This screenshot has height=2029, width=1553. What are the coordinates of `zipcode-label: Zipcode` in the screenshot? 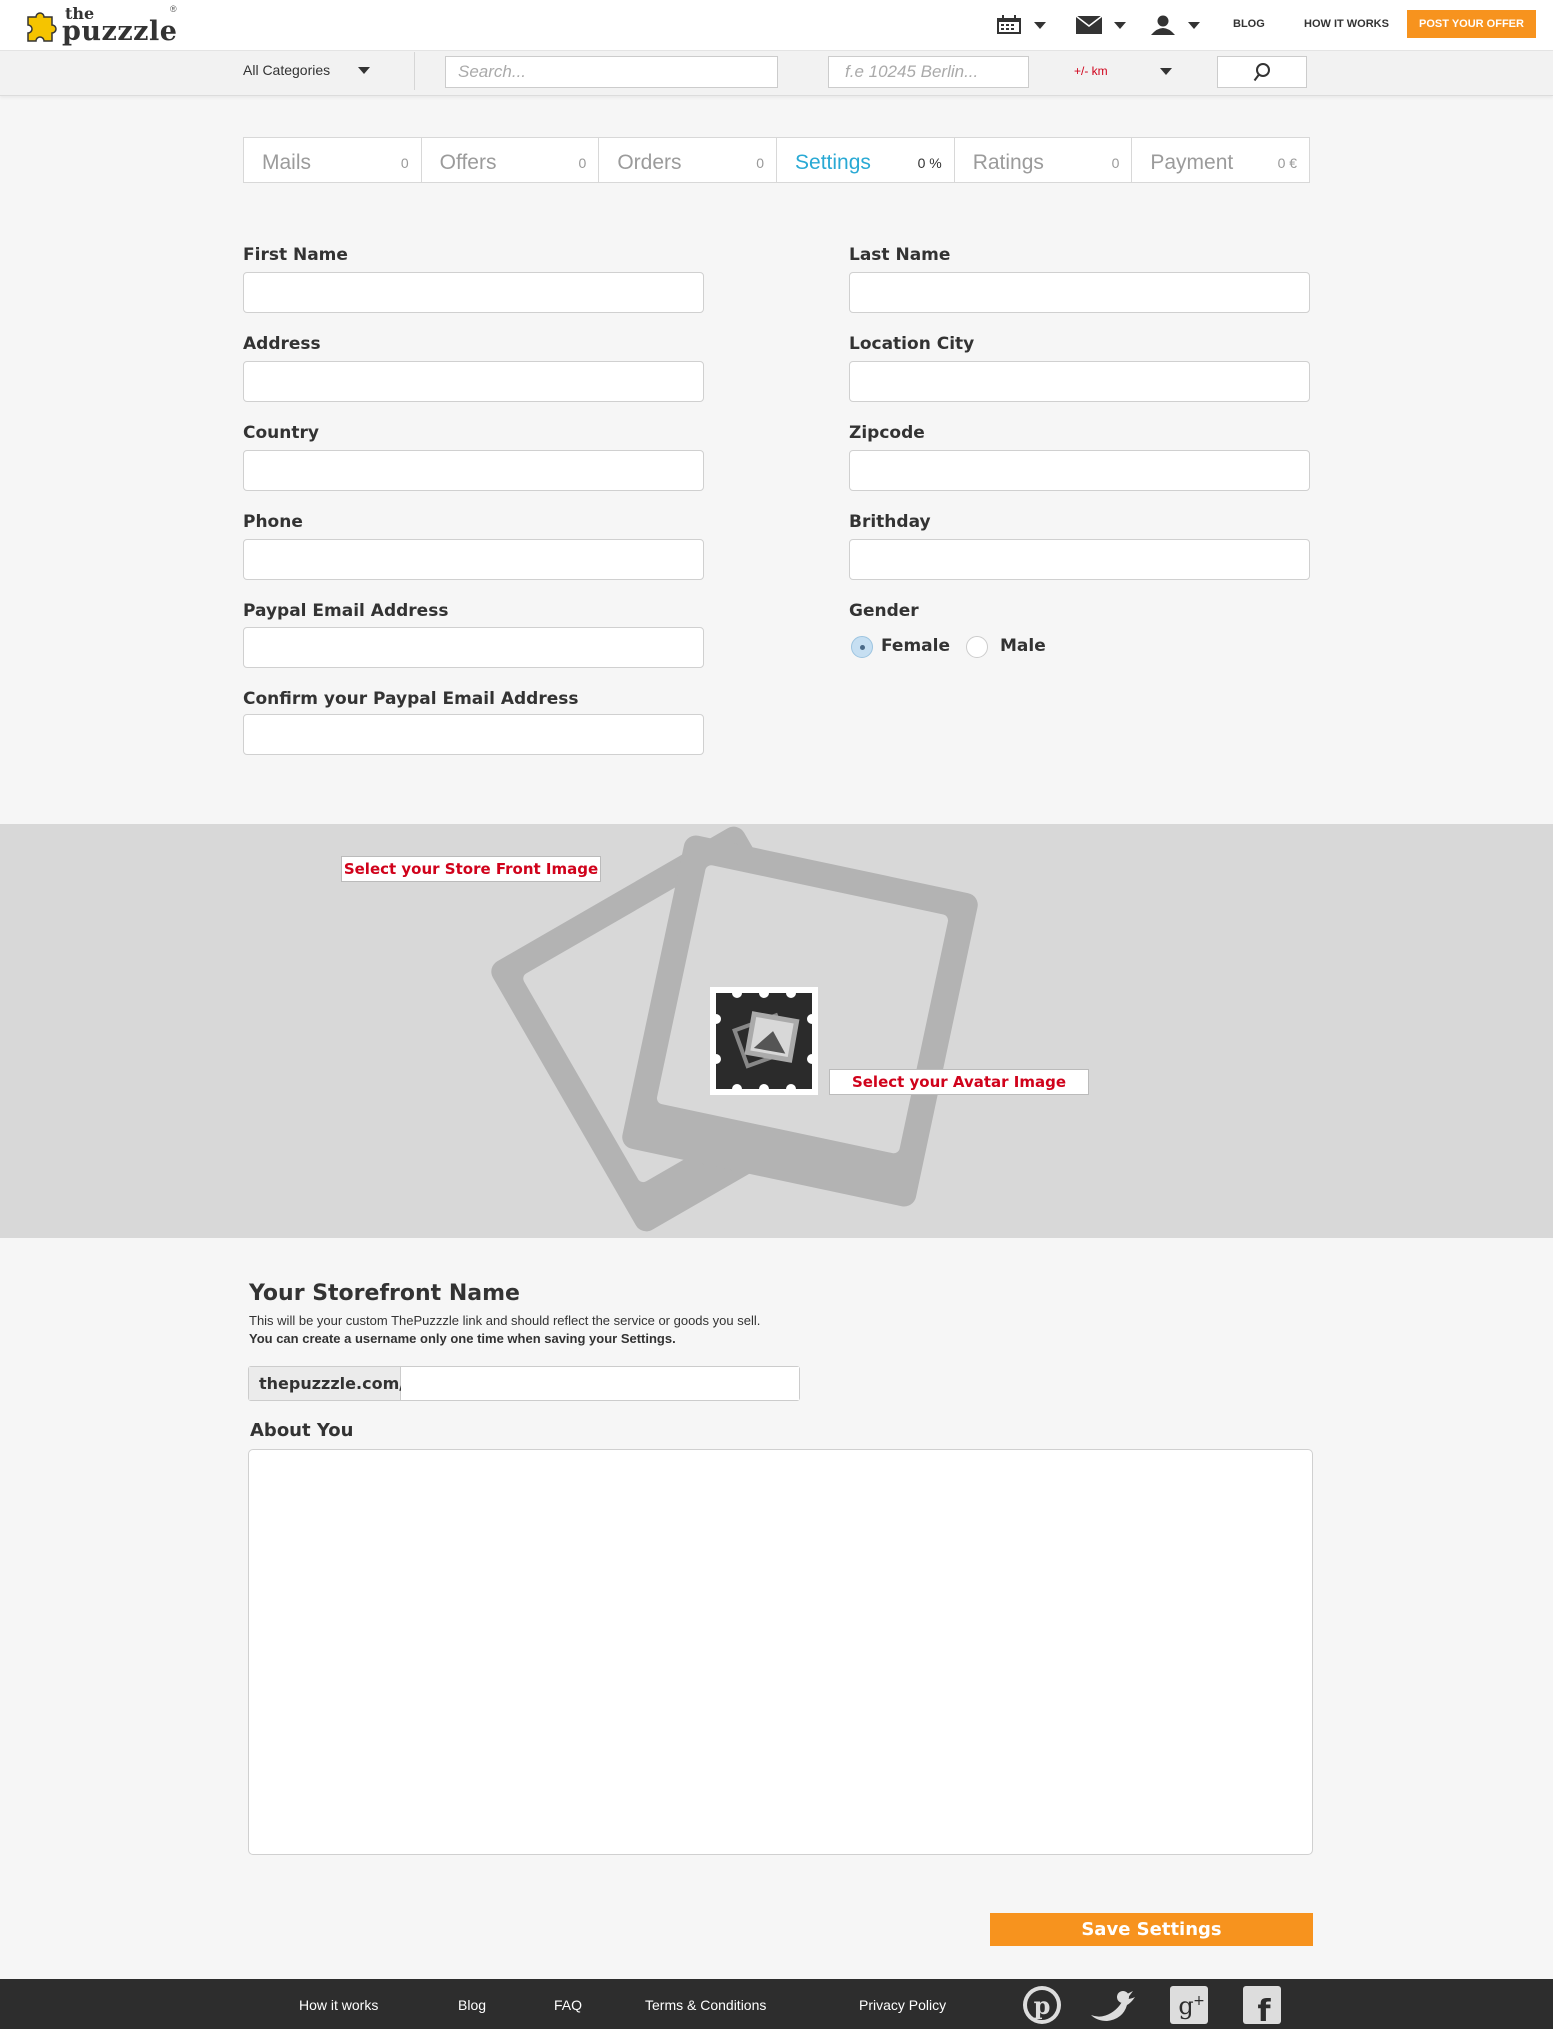 It's located at (887, 433).